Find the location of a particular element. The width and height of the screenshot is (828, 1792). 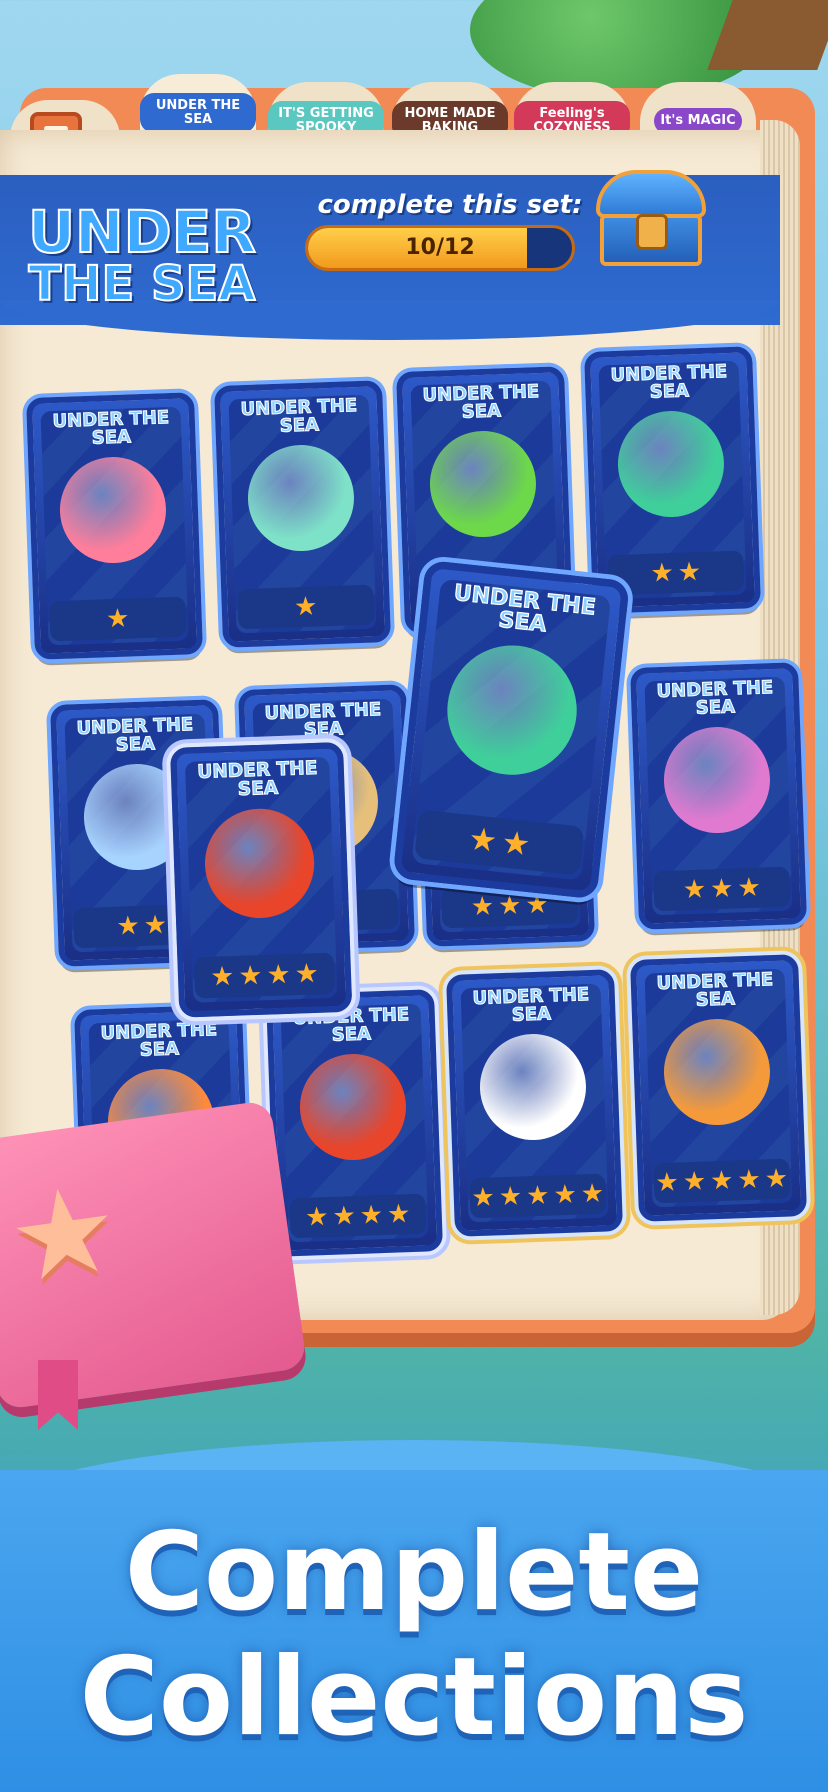

set-logo-line1: UNDER is located at coordinates (142, 232).